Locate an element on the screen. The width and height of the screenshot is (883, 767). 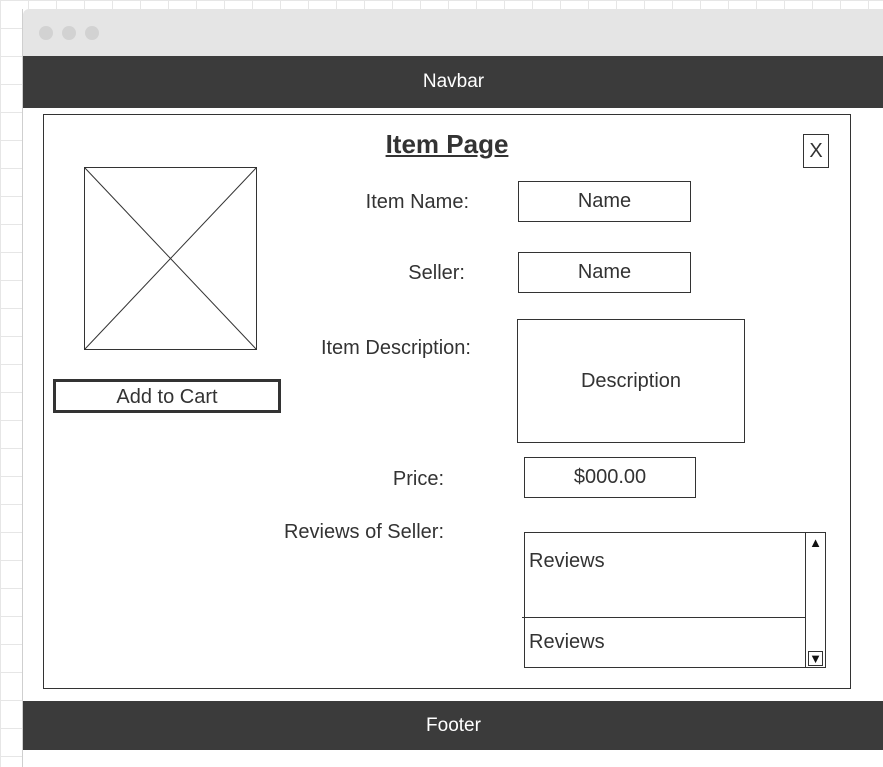
navbar: Navbar is located at coordinates (453, 82).